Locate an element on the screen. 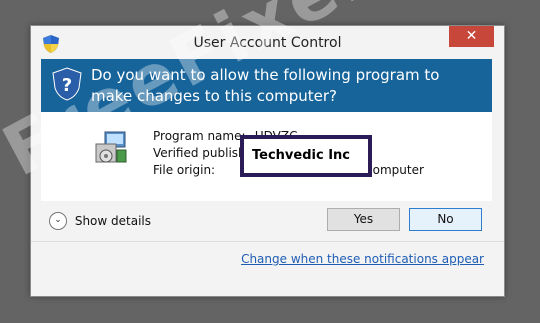  window-title: User Account Control is located at coordinates (267, 43).